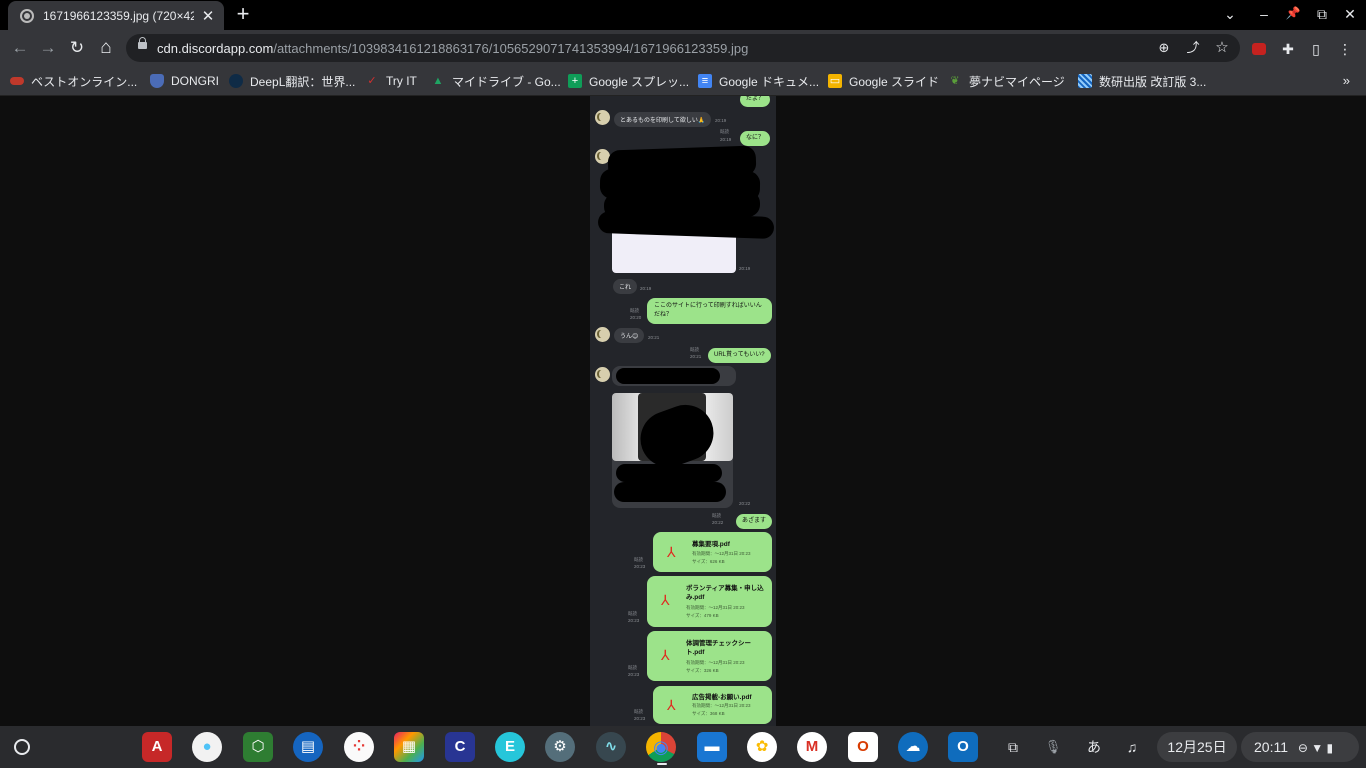 The height and width of the screenshot is (768, 1366). What do you see at coordinates (1193, 48) in the screenshot?
I see `share-icon: ⤴` at bounding box center [1193, 48].